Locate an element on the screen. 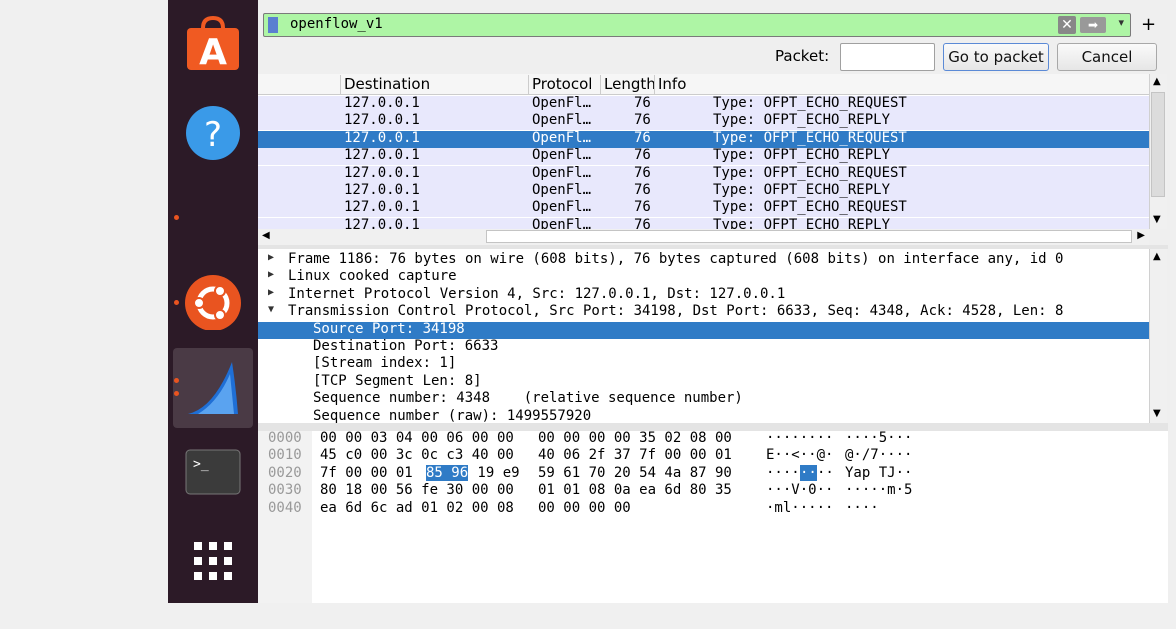  detail-text: Linux cooked capture is located at coordinates (372, 276).